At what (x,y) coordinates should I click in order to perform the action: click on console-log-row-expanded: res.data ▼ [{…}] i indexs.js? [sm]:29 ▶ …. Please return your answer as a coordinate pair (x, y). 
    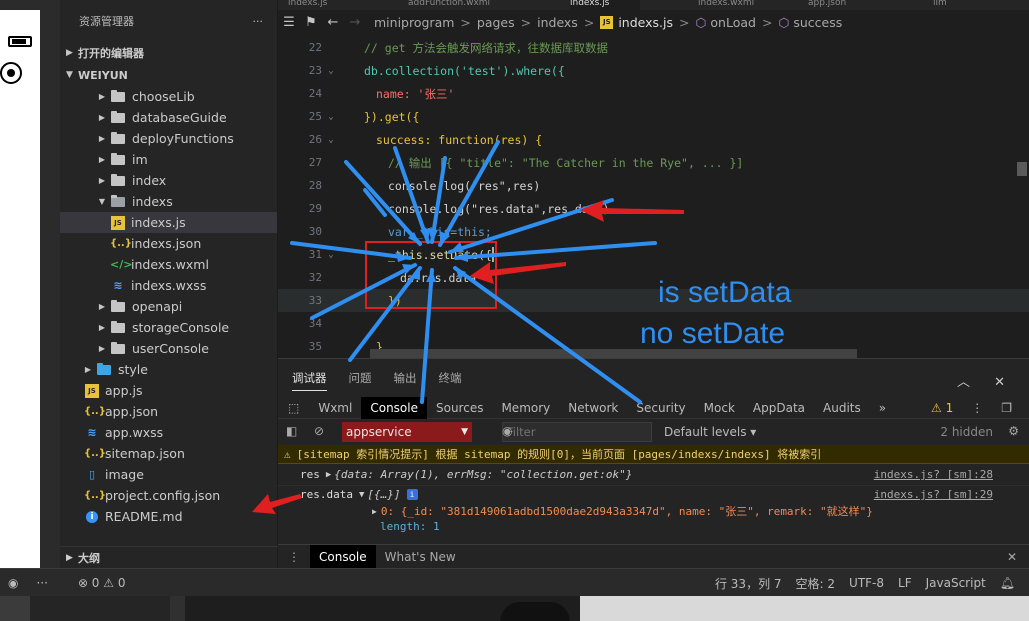
    Looking at the image, I should click on (653, 509).